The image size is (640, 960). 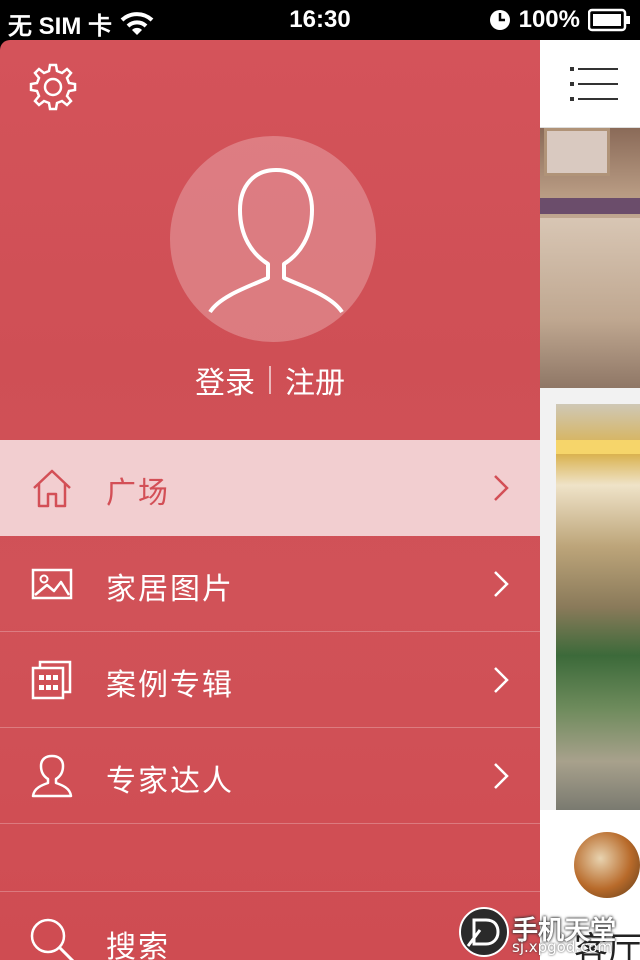 What do you see at coordinates (609, 20) in the screenshot?
I see `battery-icon` at bounding box center [609, 20].